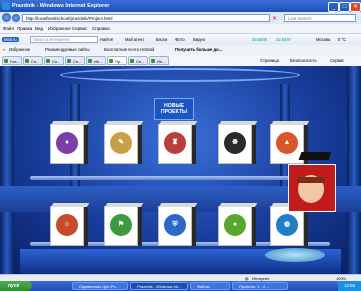 Image resolution: width=361 pixels, height=291 pixels. I want to click on graduate-frame, so click(312, 188).